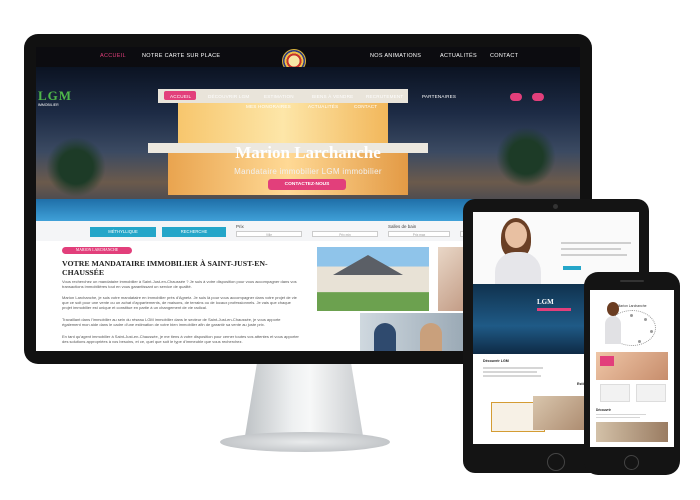 Image resolution: width=700 pixels, height=500 pixels. What do you see at coordinates (269, 234) in the screenshot?
I see `city-input: Ville` at bounding box center [269, 234].